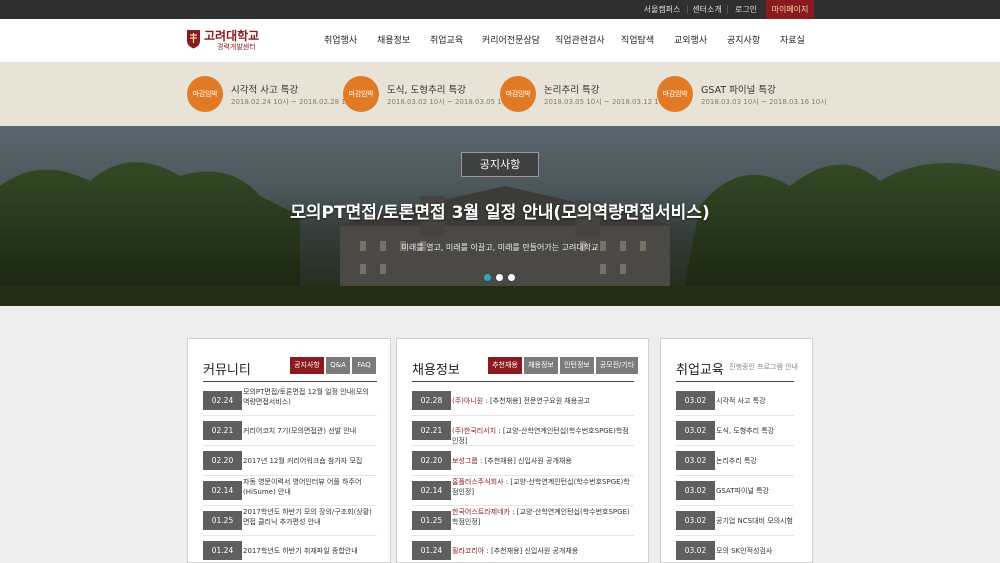 This screenshot has width=1000, height=563. I want to click on row-text: 휠라코리아 : [추천채용] 신입사원 공개채용, so click(543, 551).